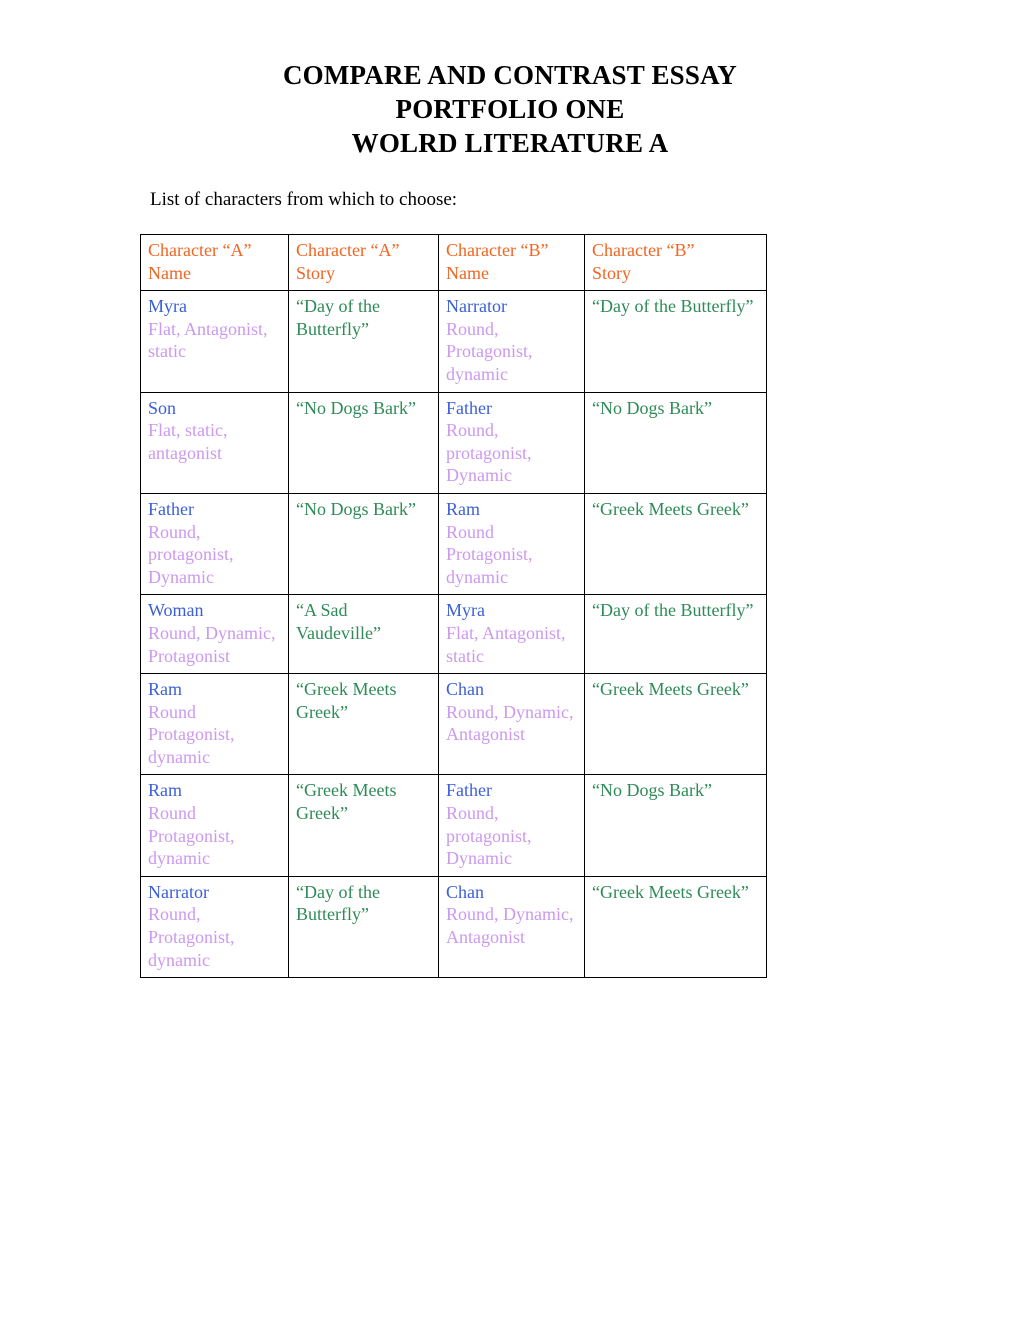  I want to click on column-header-a-story-line1: Character “A”, so click(348, 250).